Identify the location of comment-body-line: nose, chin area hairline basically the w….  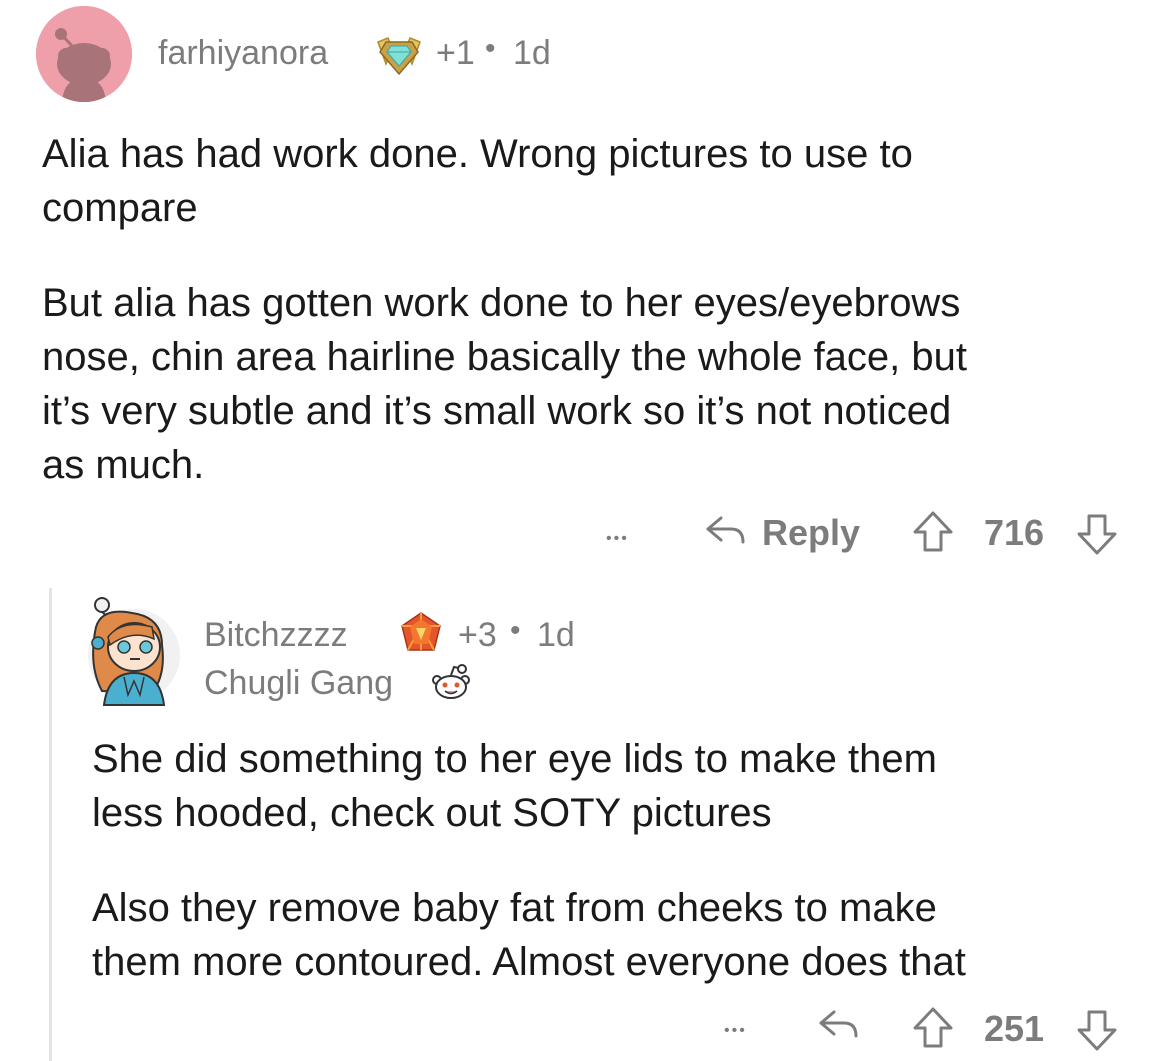
(504, 357).